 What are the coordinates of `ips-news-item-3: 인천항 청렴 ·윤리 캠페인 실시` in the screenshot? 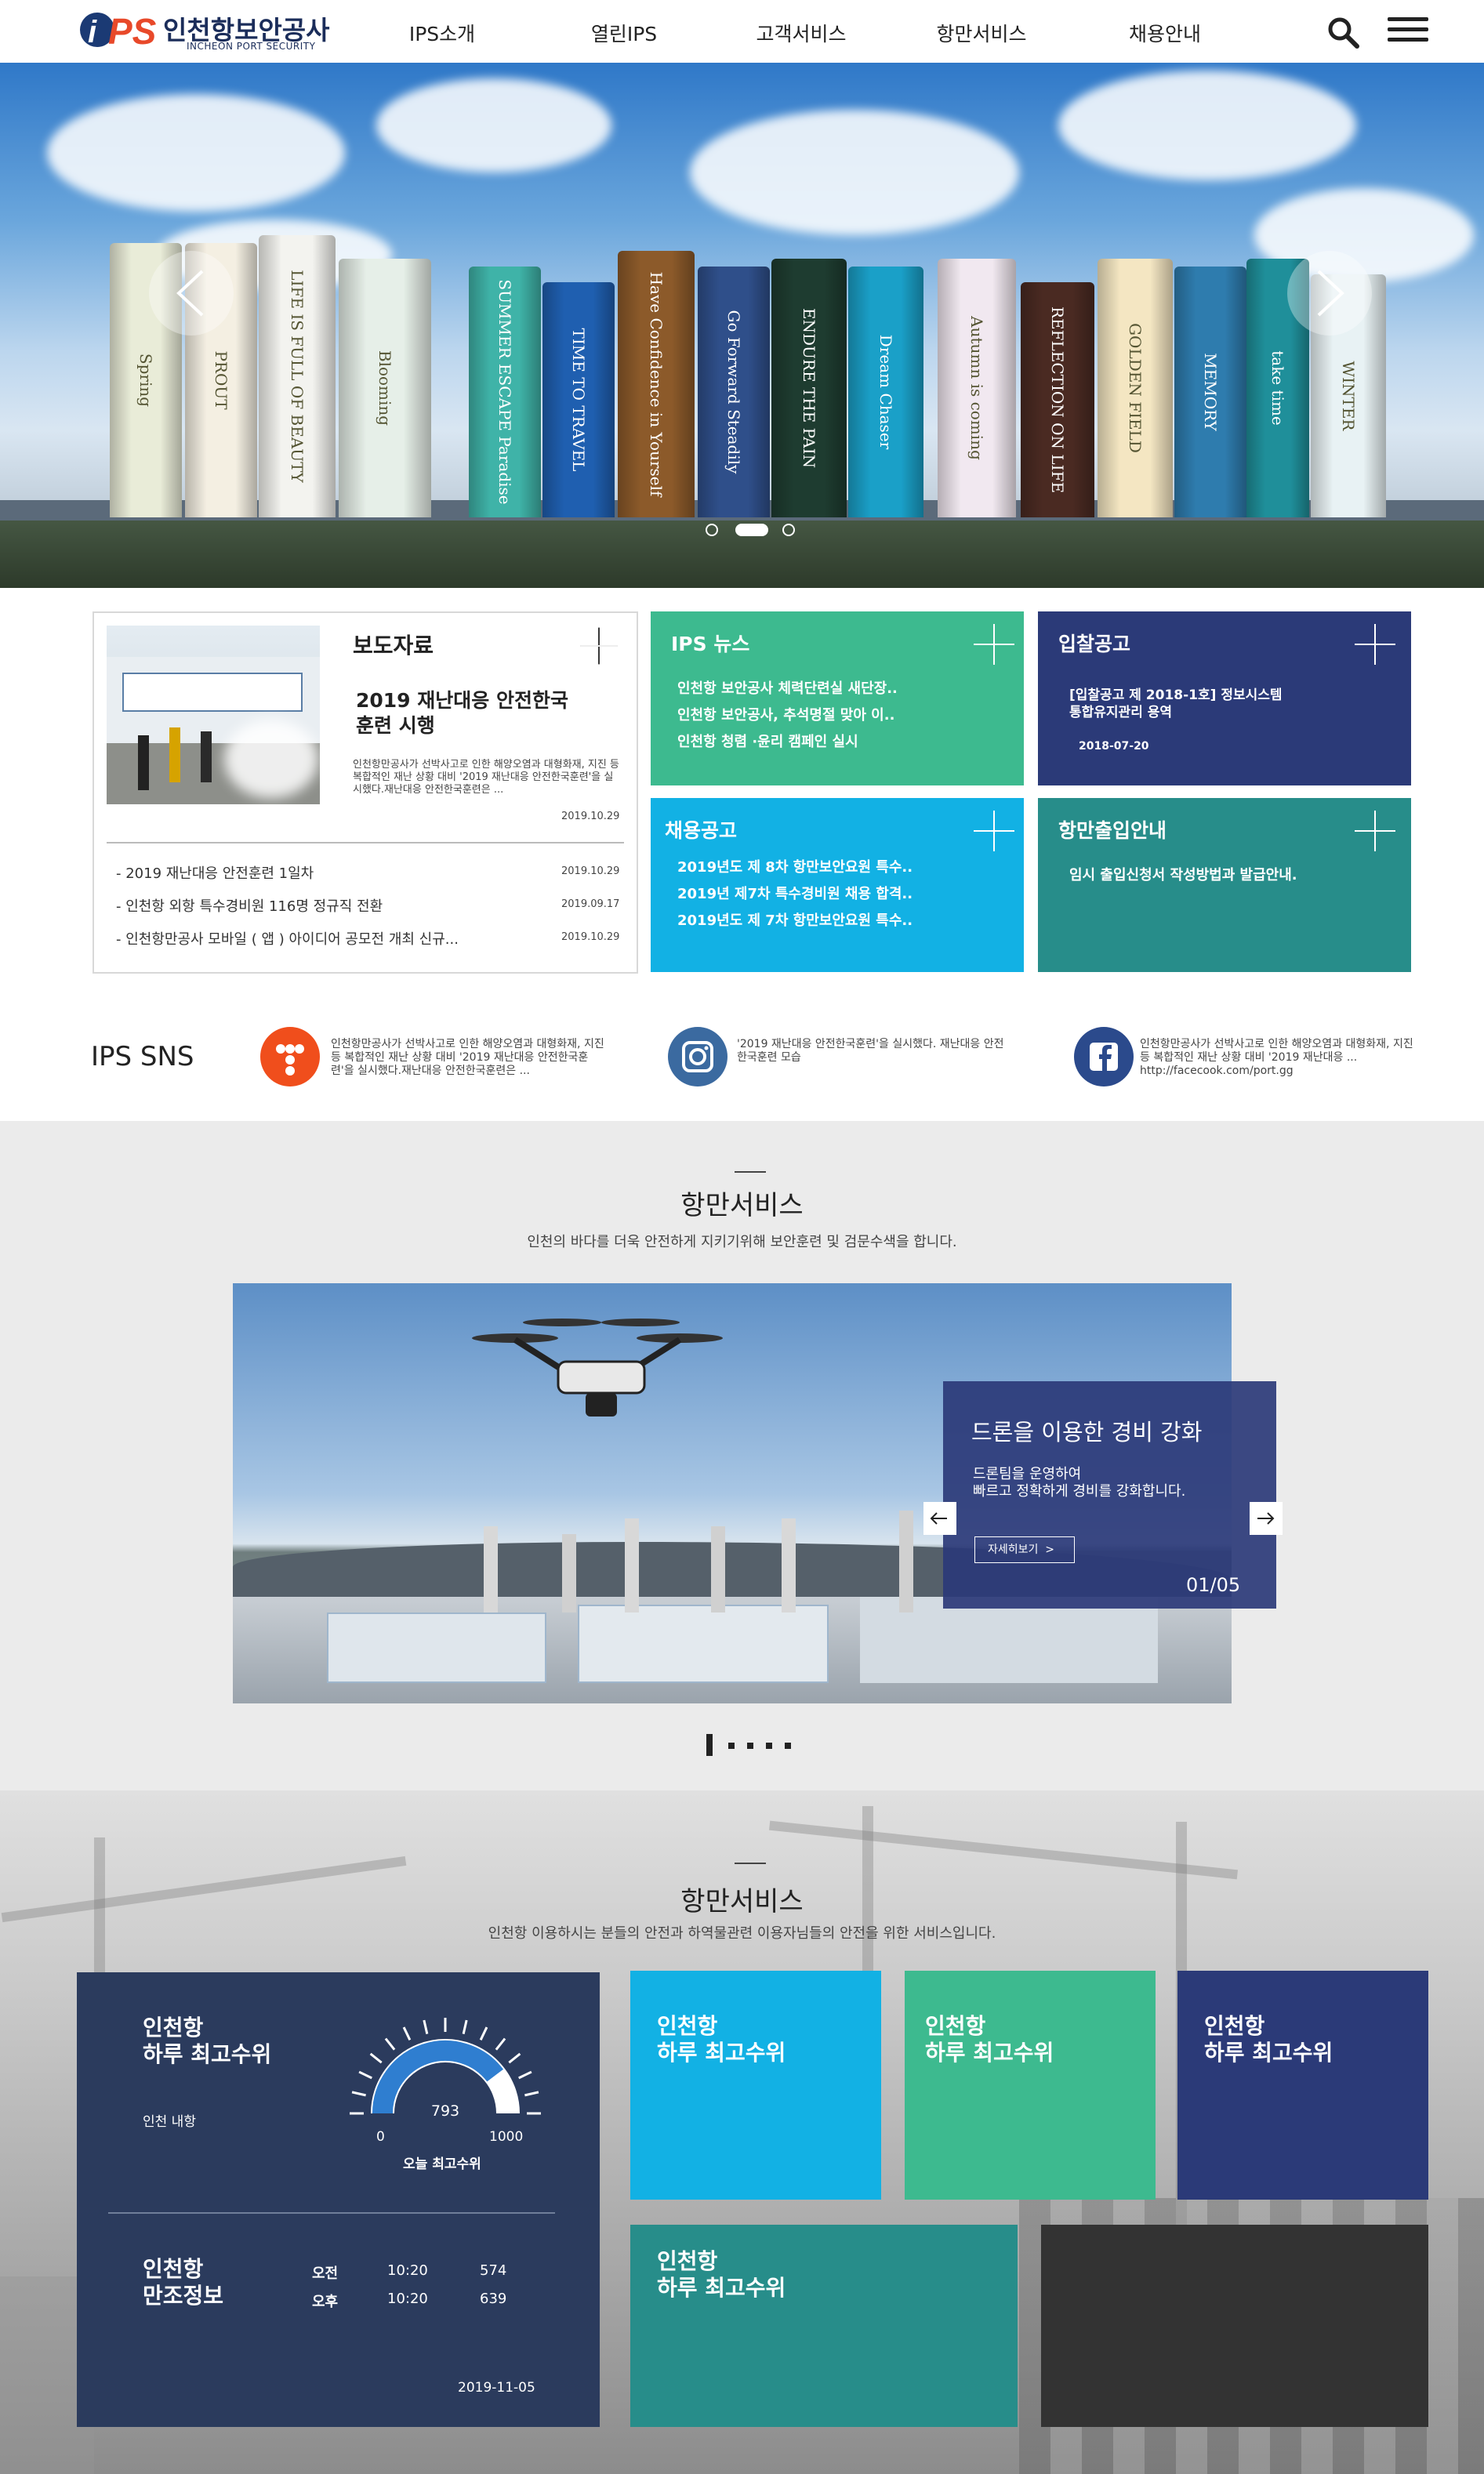 It's located at (767, 741).